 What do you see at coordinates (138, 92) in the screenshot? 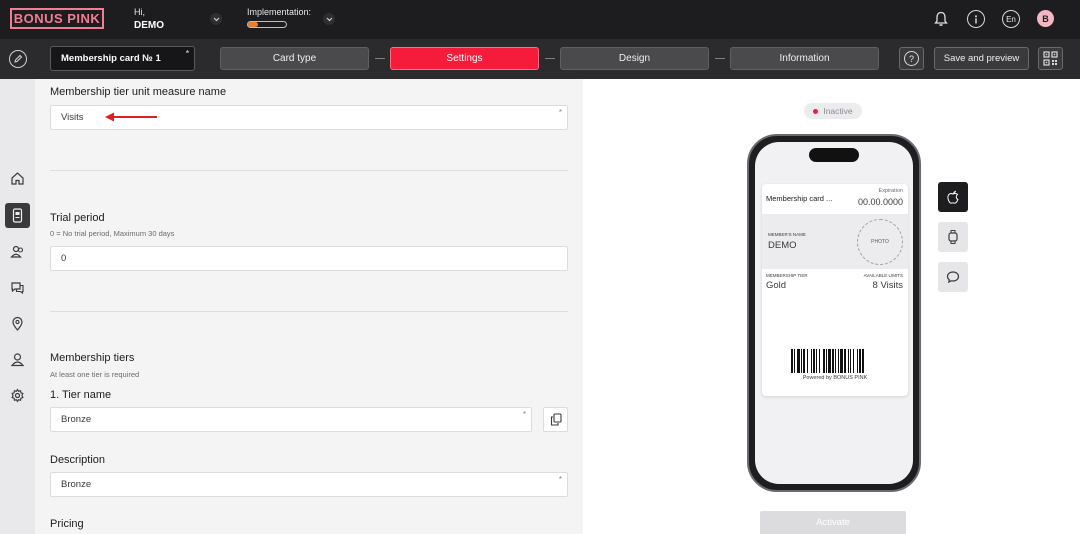
I see `unit-measure-label: Membership tier unit measure name` at bounding box center [138, 92].